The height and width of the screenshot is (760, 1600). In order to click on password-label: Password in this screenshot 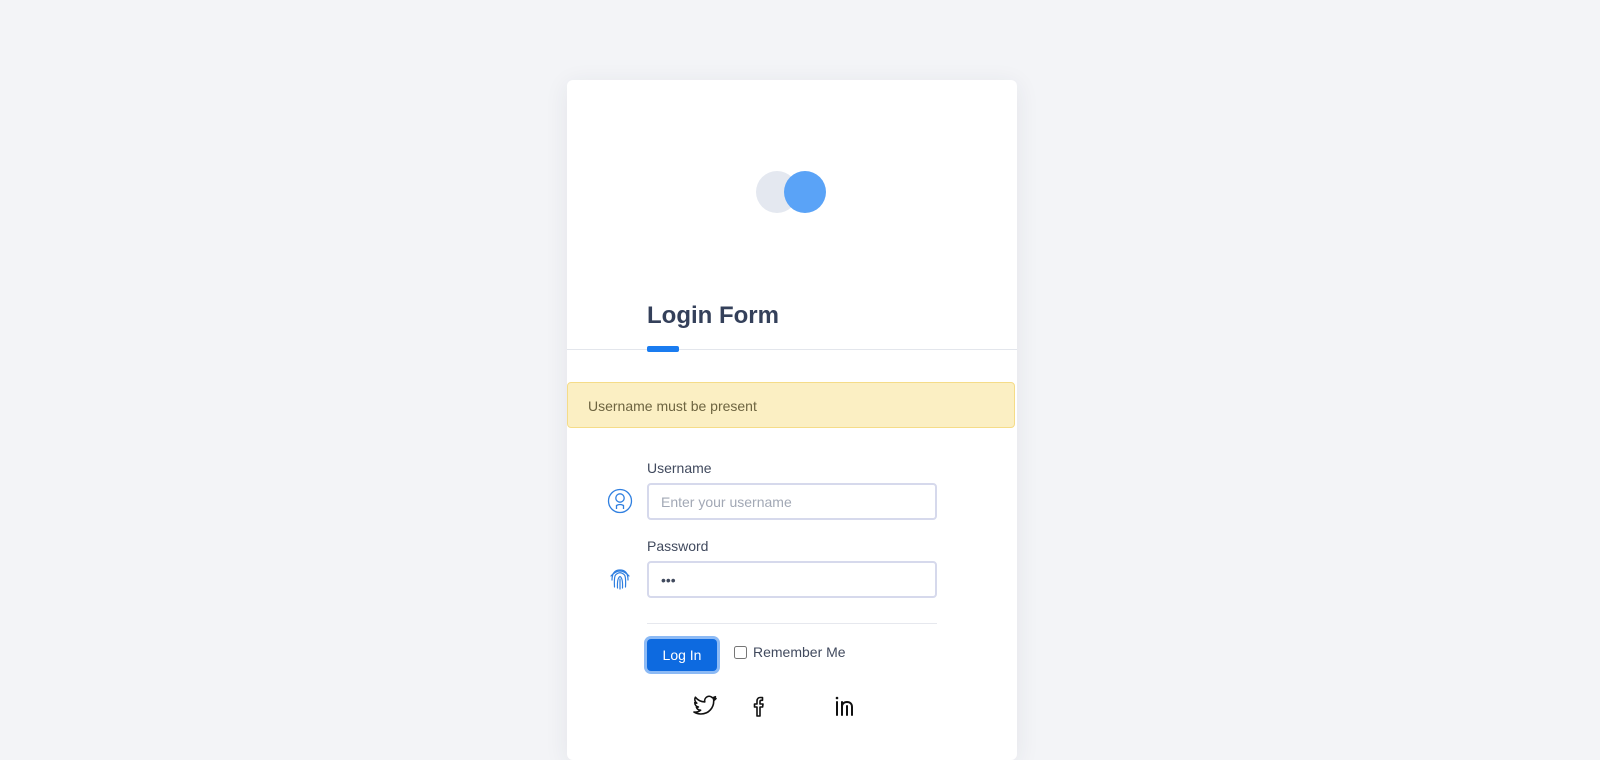, I will do `click(678, 546)`.